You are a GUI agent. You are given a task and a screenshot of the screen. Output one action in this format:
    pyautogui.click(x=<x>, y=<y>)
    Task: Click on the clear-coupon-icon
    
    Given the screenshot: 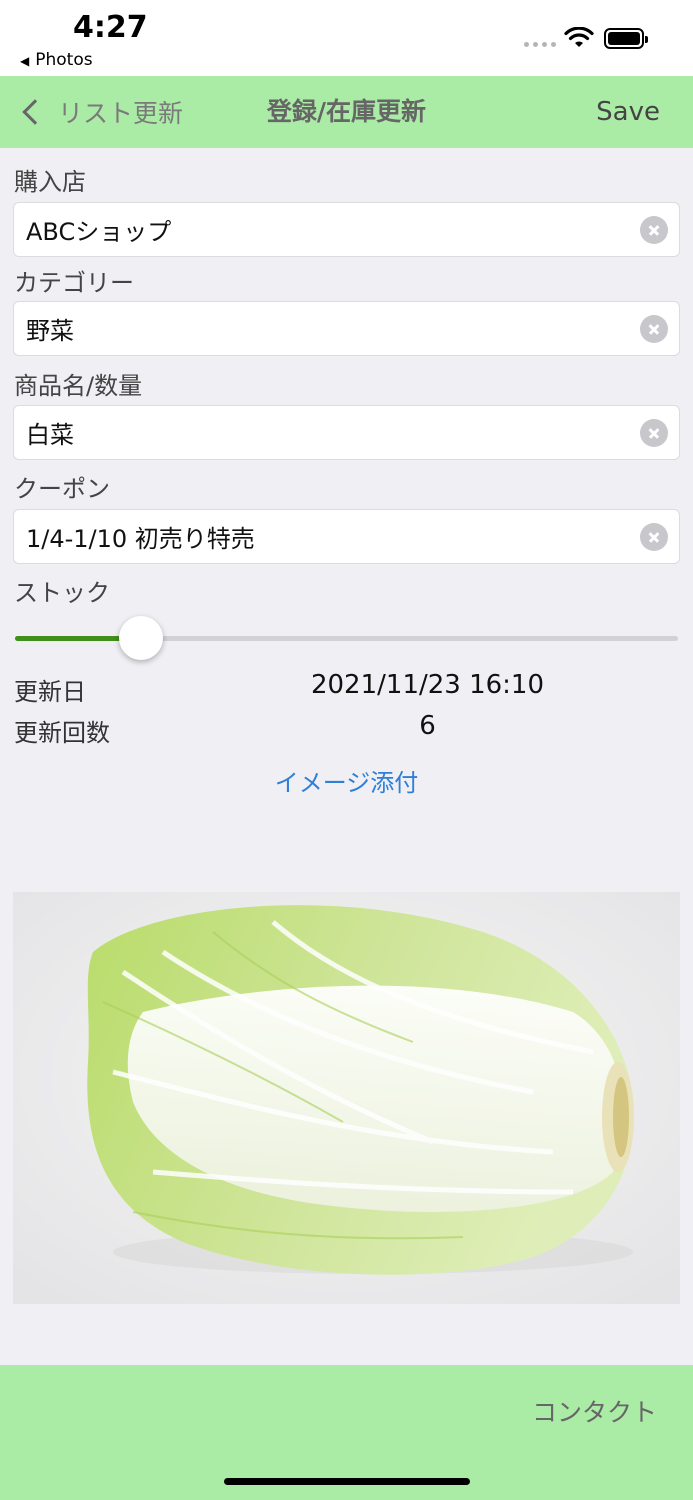 What is the action you would take?
    pyautogui.click(x=654, y=536)
    